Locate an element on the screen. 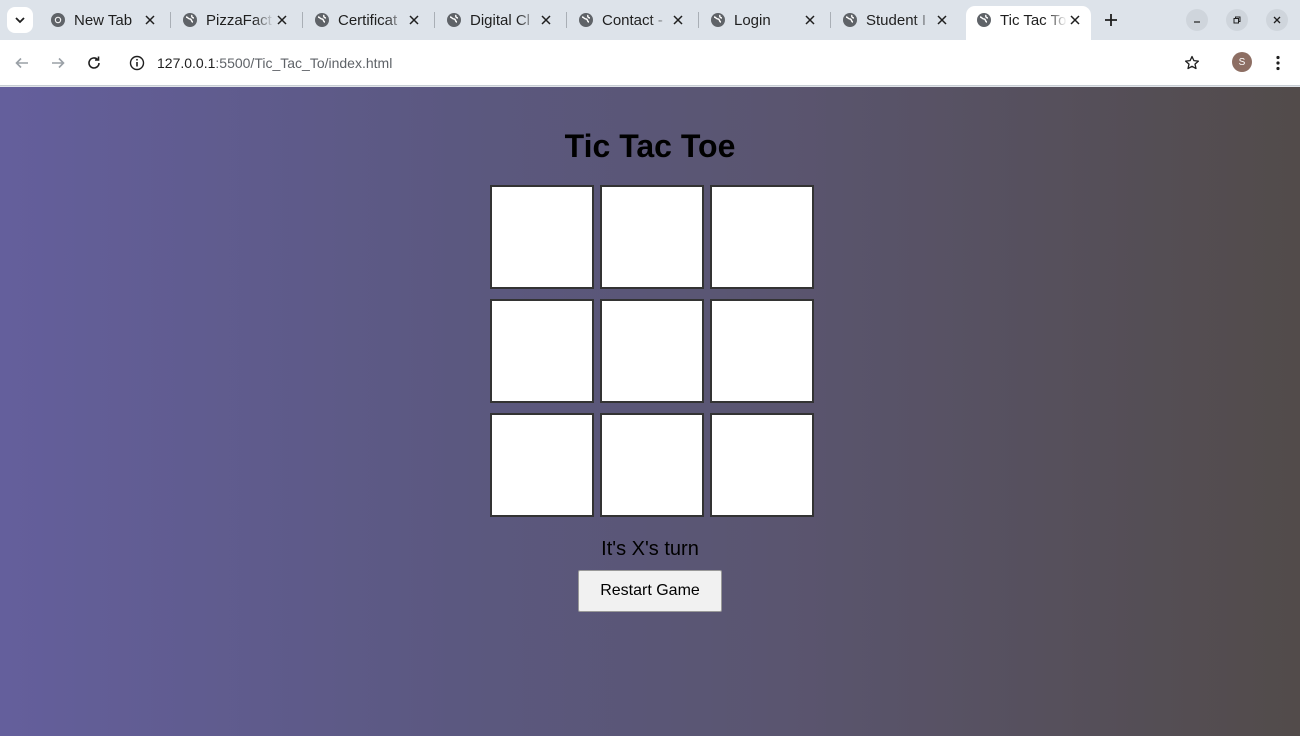 This screenshot has width=1300, height=736. tab-contact: Contact - is located at coordinates (631, 20).